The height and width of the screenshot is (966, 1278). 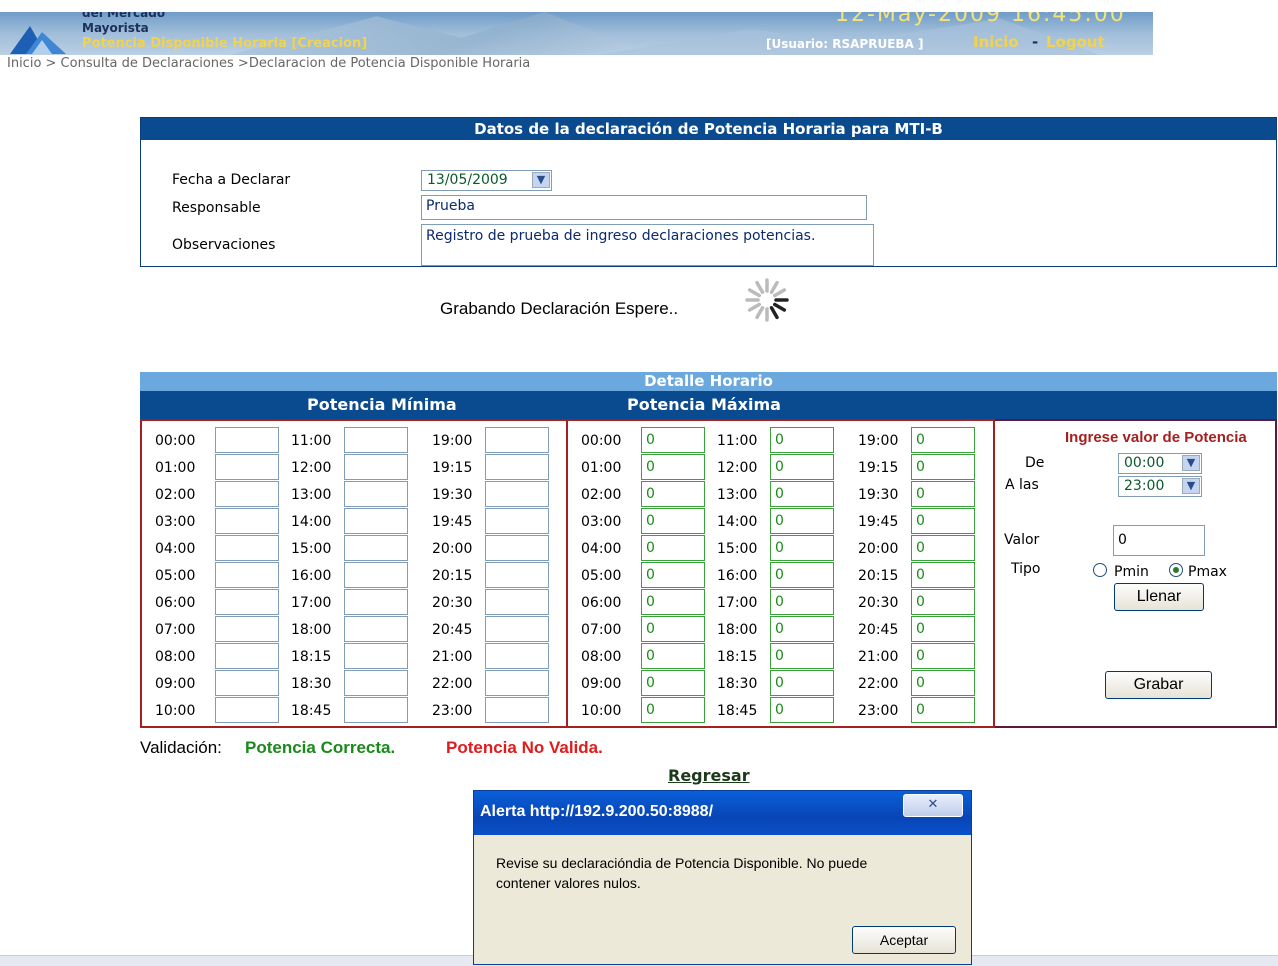 I want to click on alas-select: 23:00 ▼, so click(x=1160, y=486).